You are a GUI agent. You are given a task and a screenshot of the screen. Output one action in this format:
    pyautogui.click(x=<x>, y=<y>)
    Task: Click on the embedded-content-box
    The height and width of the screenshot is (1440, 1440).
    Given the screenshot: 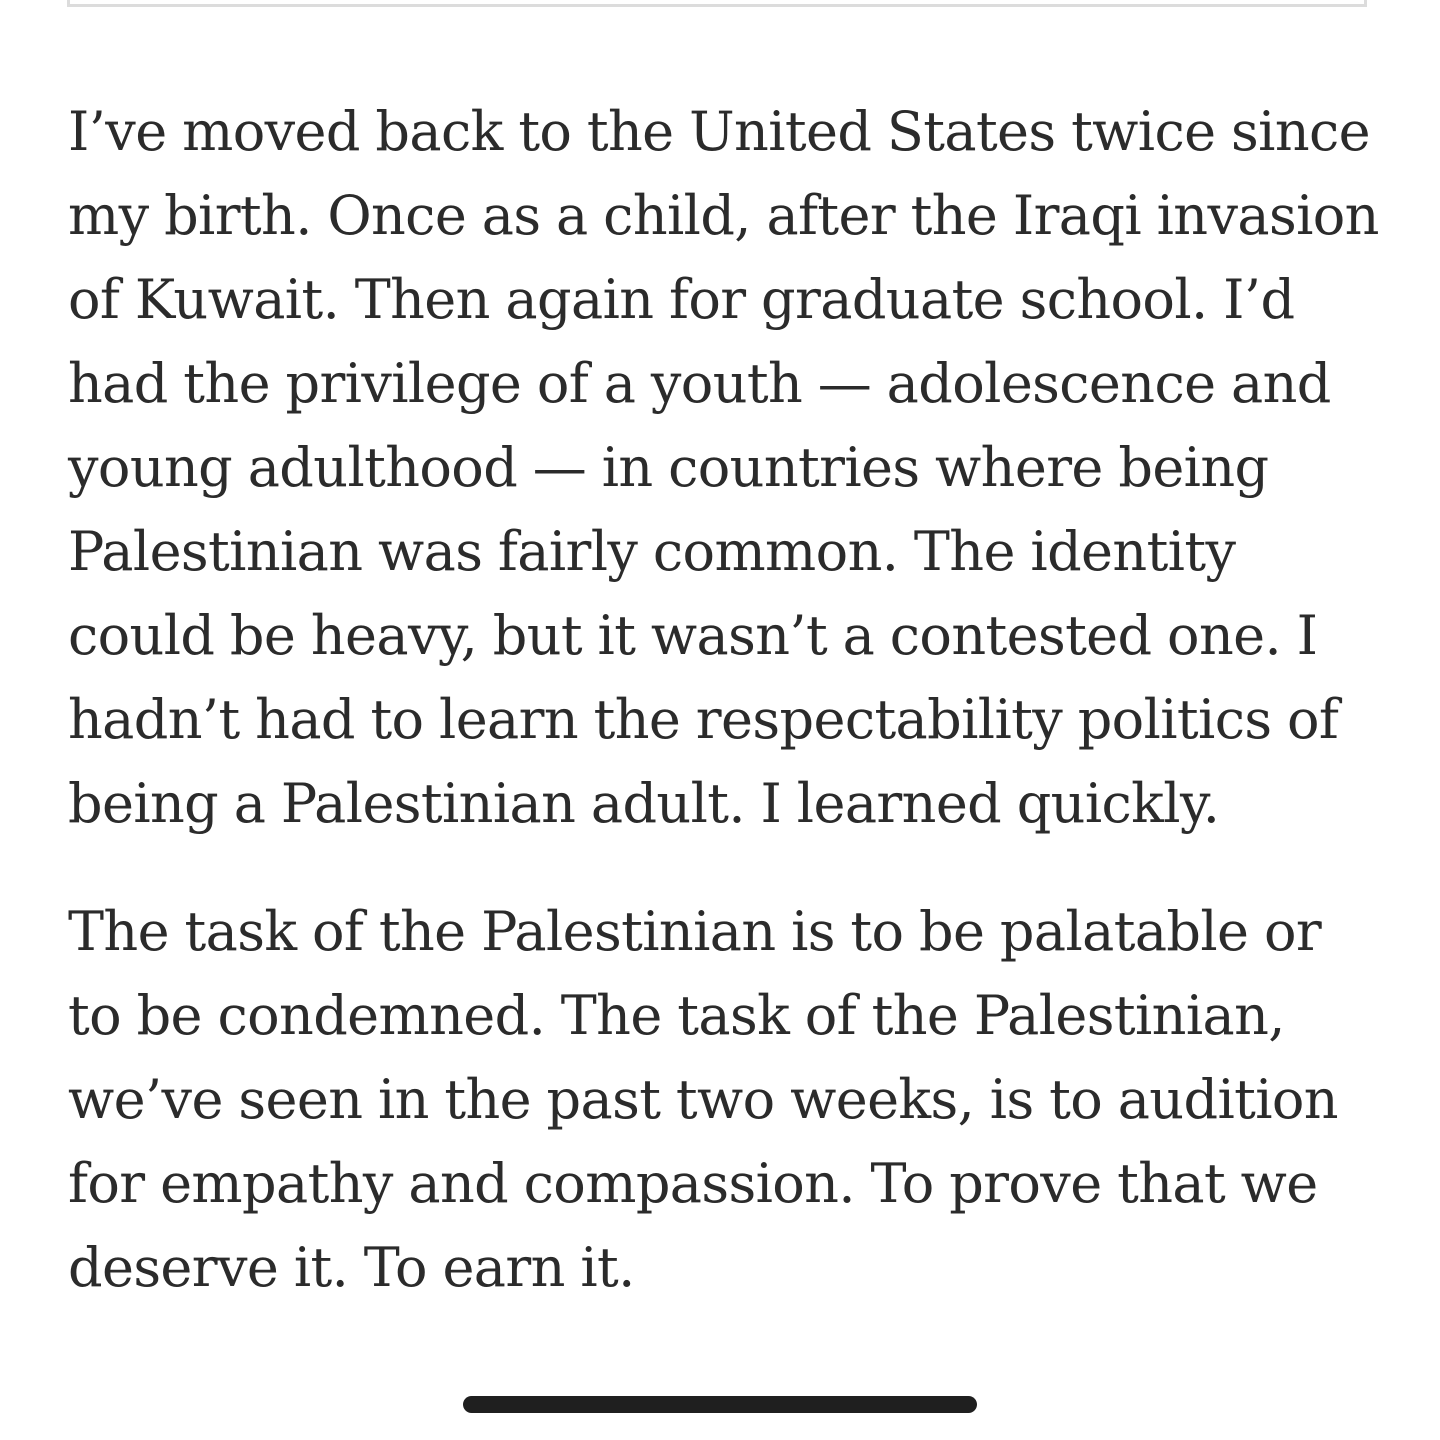 What is the action you would take?
    pyautogui.click(x=717, y=3)
    